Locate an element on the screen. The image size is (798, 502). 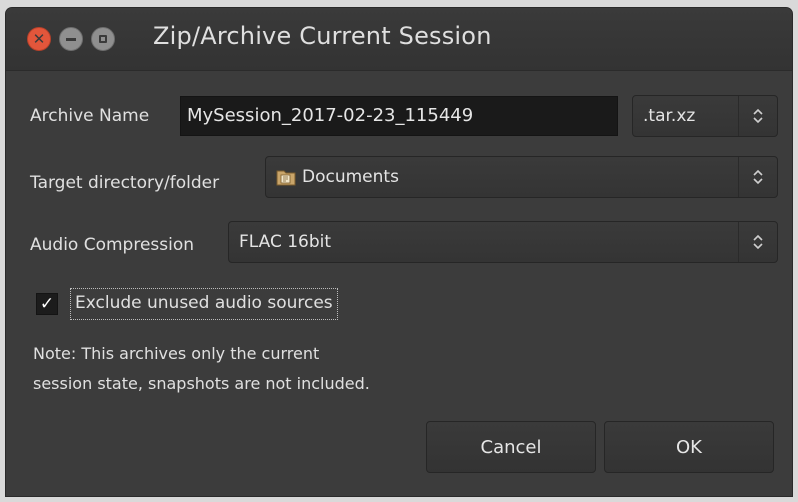
ok-button: OK is located at coordinates (689, 447).